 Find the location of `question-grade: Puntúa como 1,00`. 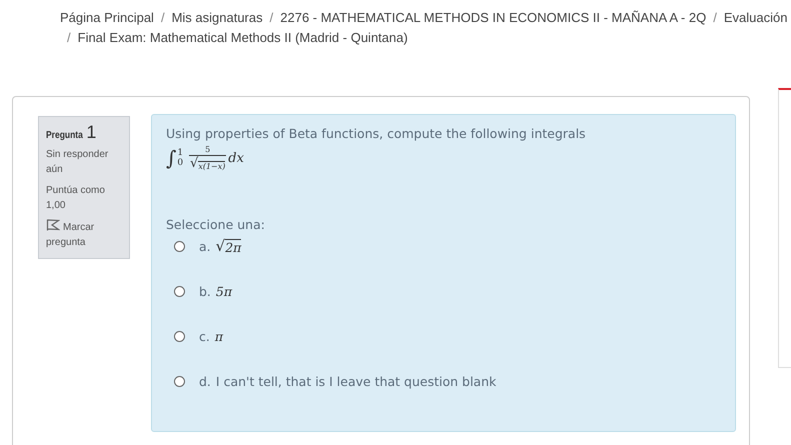

question-grade: Puntúa como 1,00 is located at coordinates (76, 198).